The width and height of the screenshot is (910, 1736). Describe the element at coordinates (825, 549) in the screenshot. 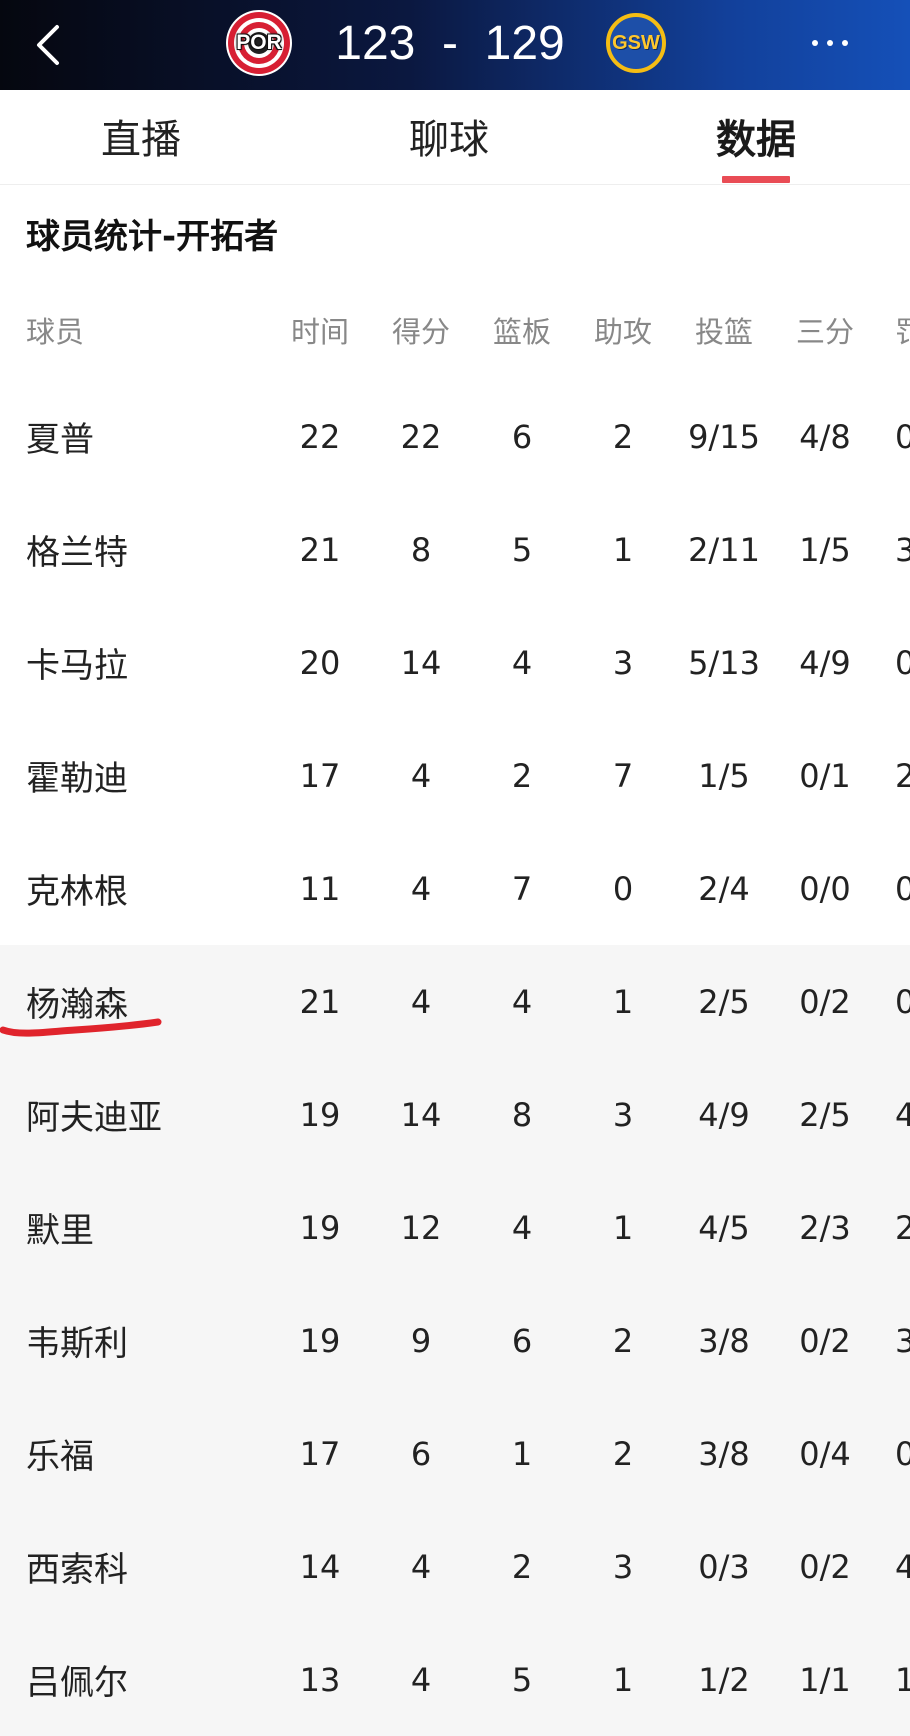

I see `cell-three-points: 1/5` at that location.